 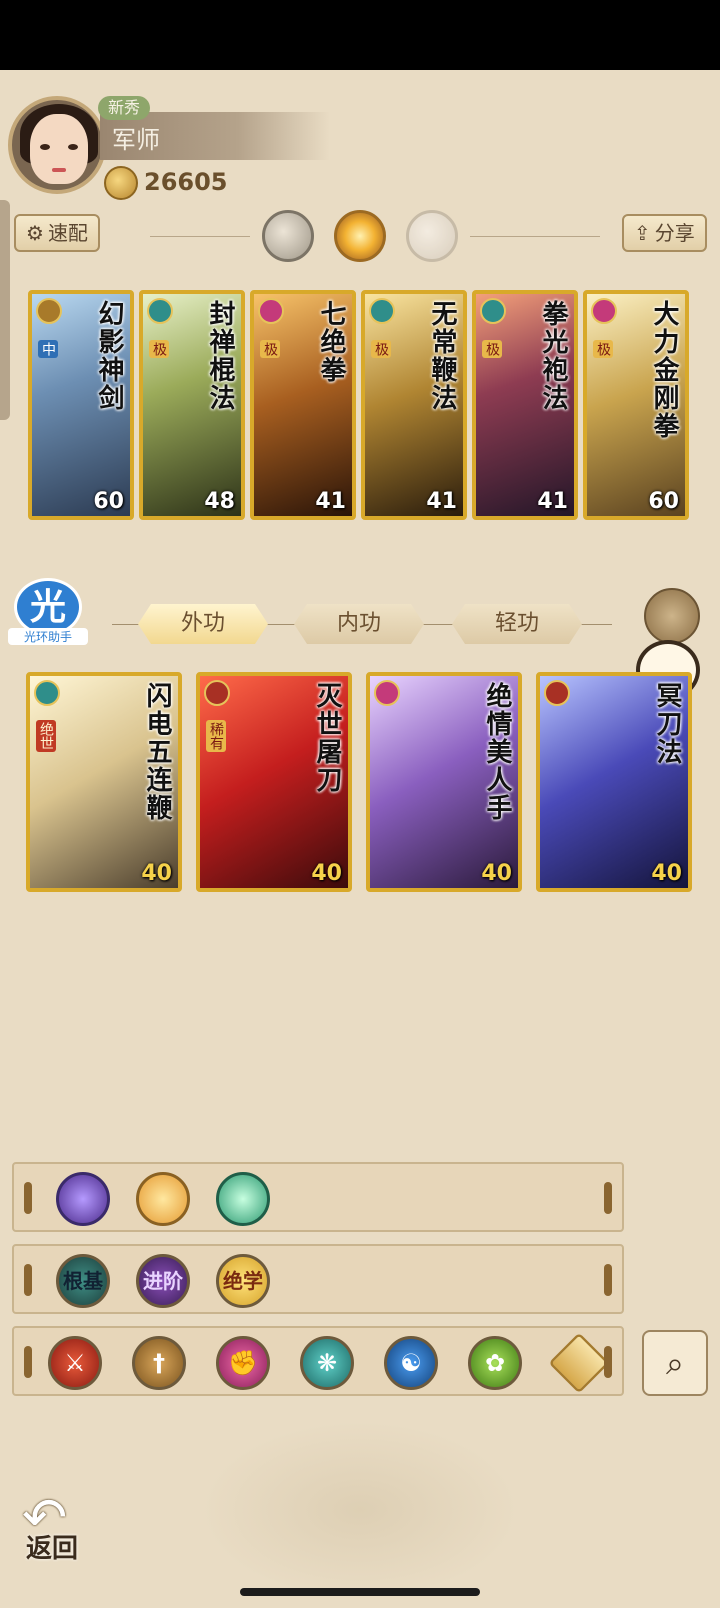 What do you see at coordinates (243, 1281) in the screenshot?
I see `ultimate-filter-icon: 绝学` at bounding box center [243, 1281].